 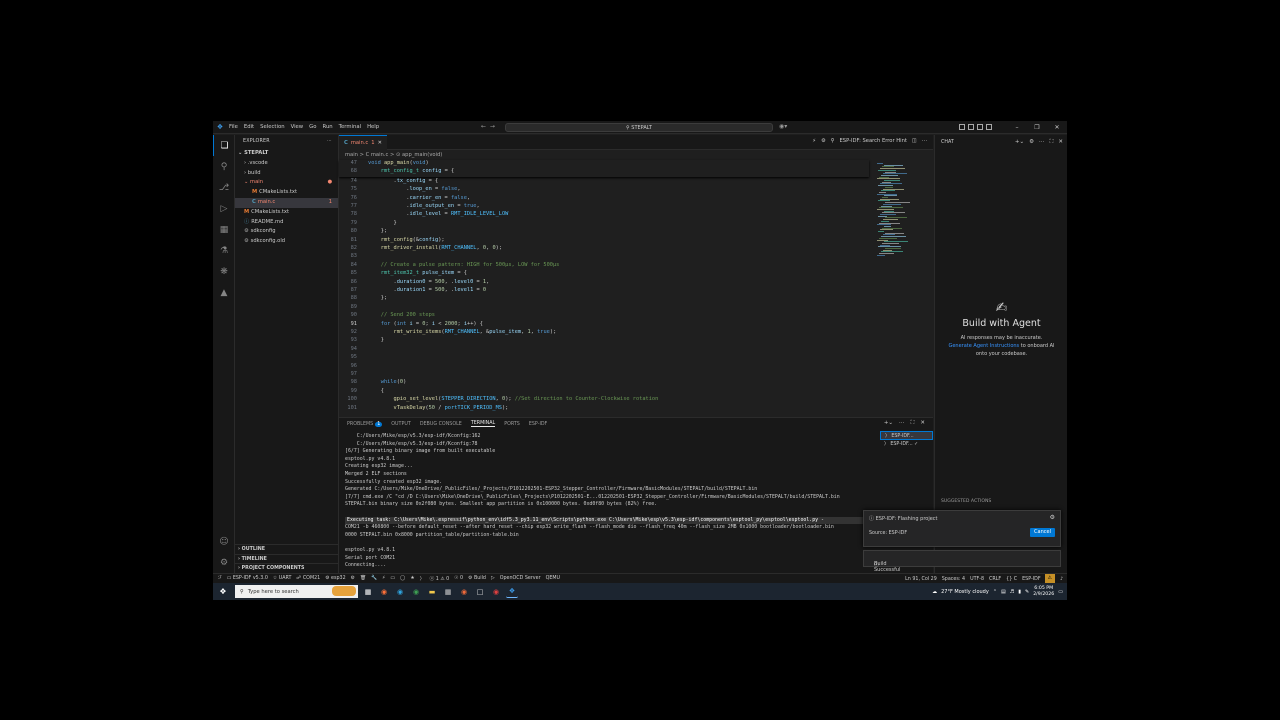 What do you see at coordinates (392, 578) in the screenshot?
I see `monitor-icon: ▭` at bounding box center [392, 578].